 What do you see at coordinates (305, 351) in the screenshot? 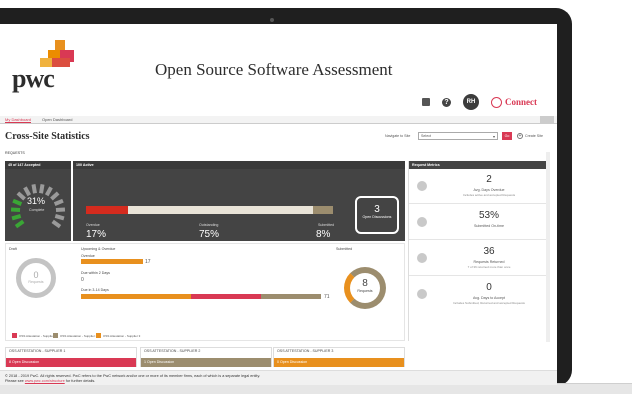
I see `supplier-title: OSS ATTESTATION - SUPPLIER 3` at bounding box center [305, 351].